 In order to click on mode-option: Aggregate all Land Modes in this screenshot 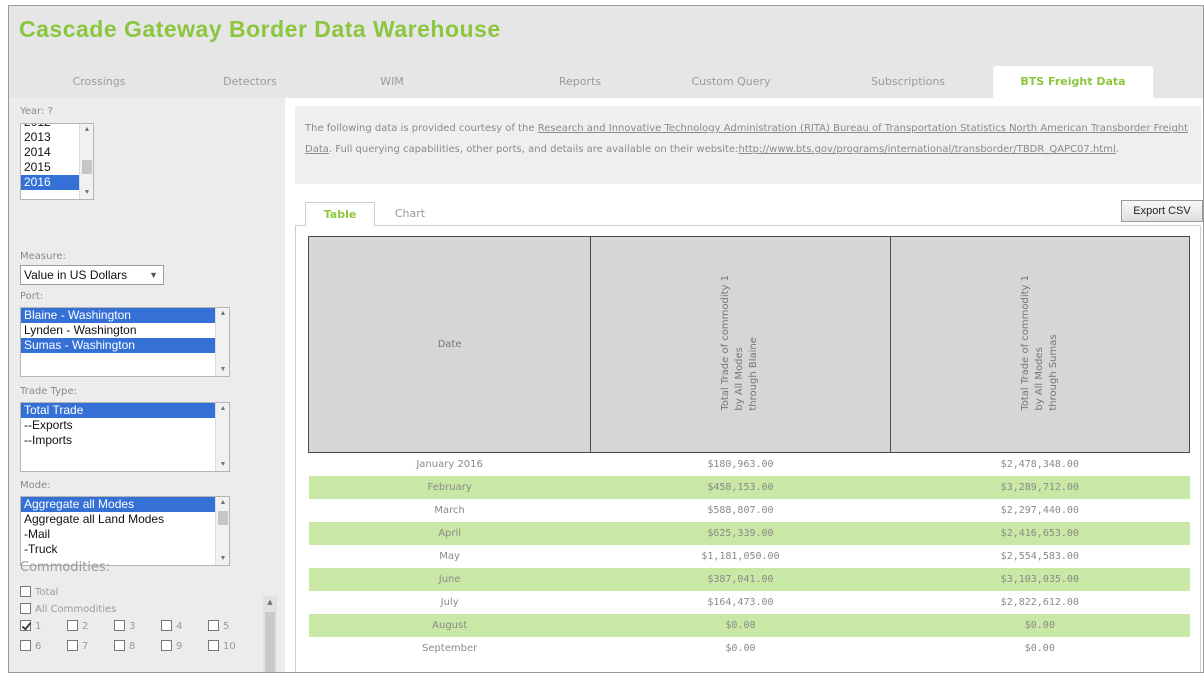, I will do `click(125, 519)`.